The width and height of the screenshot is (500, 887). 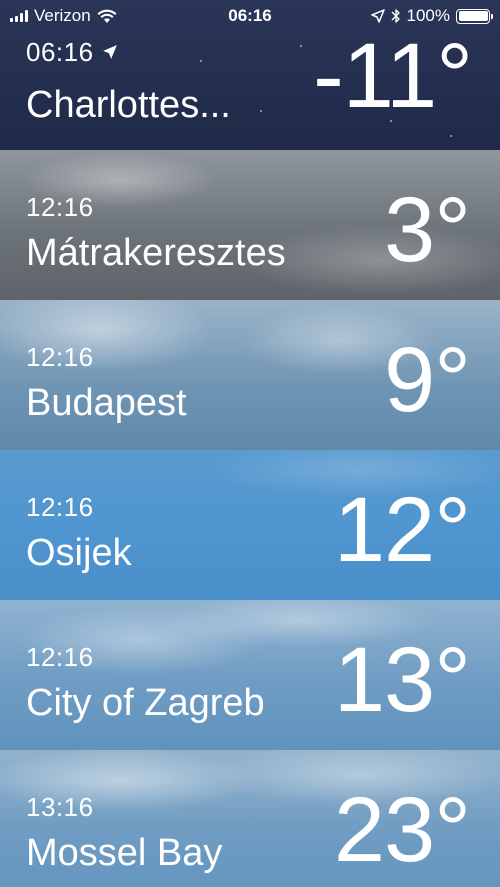 I want to click on city-time-text: 06:16, so click(x=60, y=52).